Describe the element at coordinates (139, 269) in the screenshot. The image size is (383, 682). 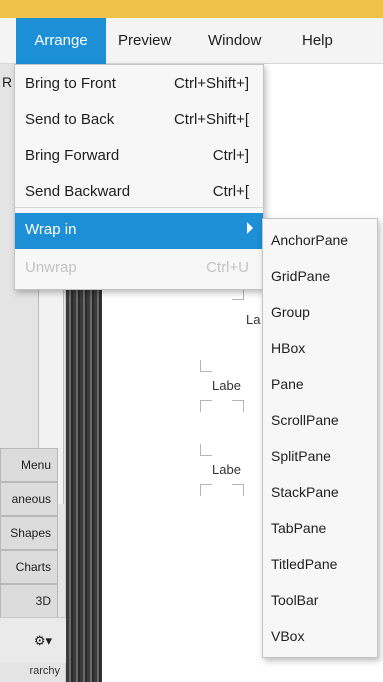
I see `menu-item-unwrap: Unwrap Ctrl+U` at that location.